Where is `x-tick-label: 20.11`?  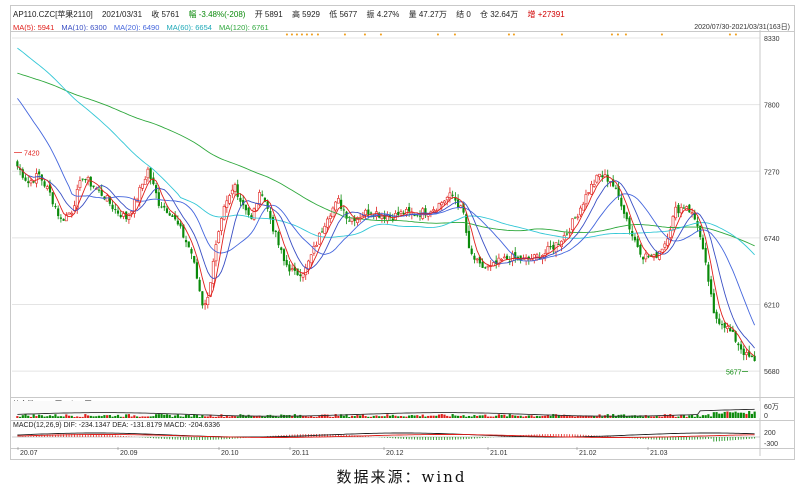
x-tick-label: 20.11 is located at coordinates (300, 453).